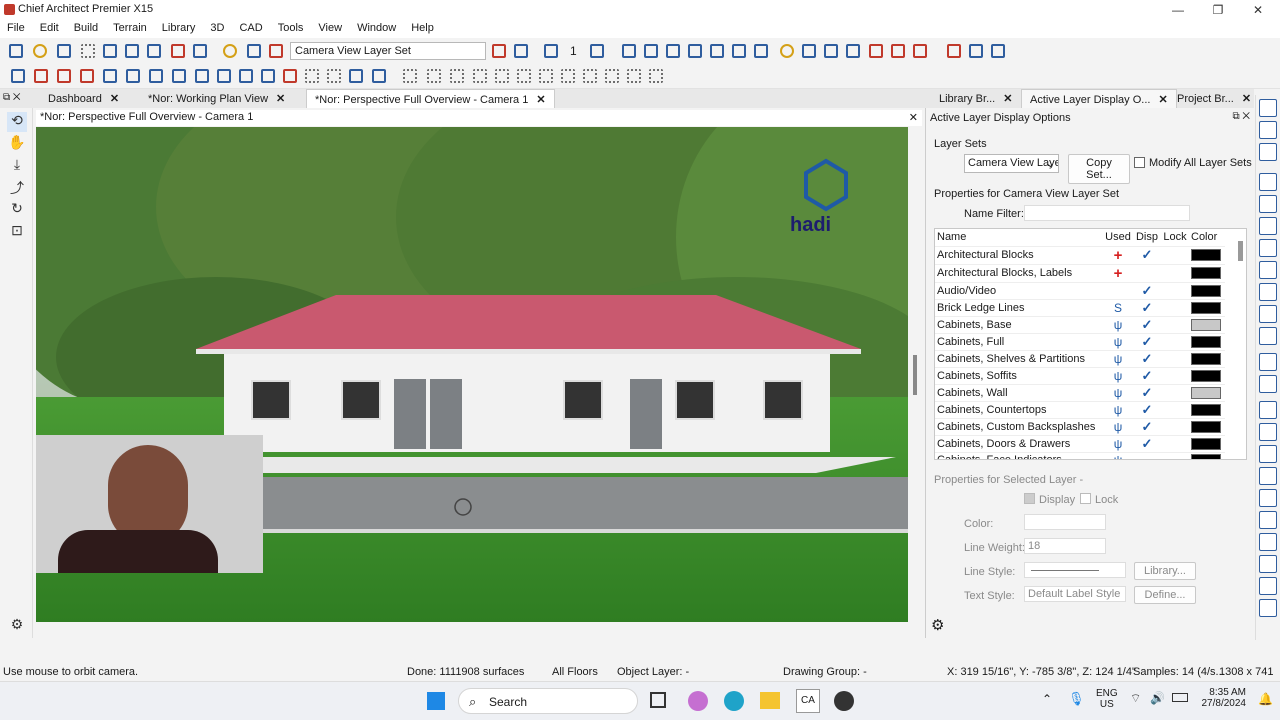 This screenshot has height=720, width=1280. What do you see at coordinates (1080, 325) in the screenshot?
I see `layer-row: Cabinets, Base ψ ✓` at bounding box center [1080, 325].